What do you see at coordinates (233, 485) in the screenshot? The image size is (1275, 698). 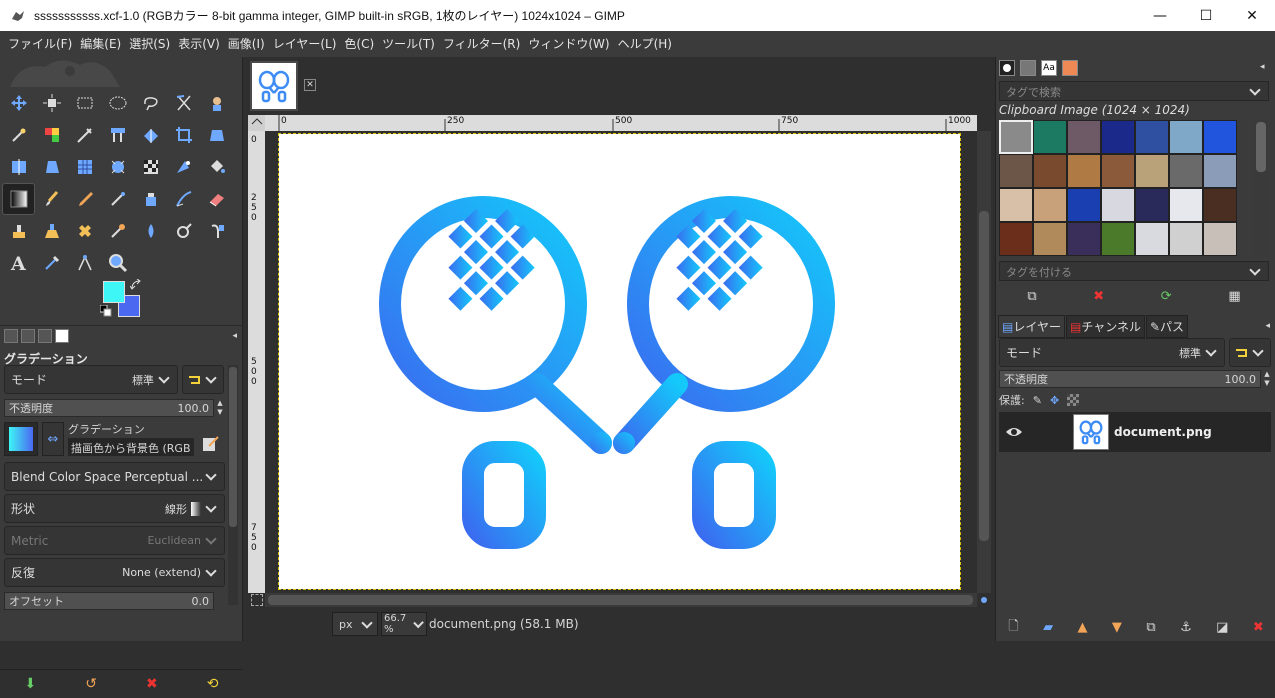 I see `options-scrollbar` at bounding box center [233, 485].